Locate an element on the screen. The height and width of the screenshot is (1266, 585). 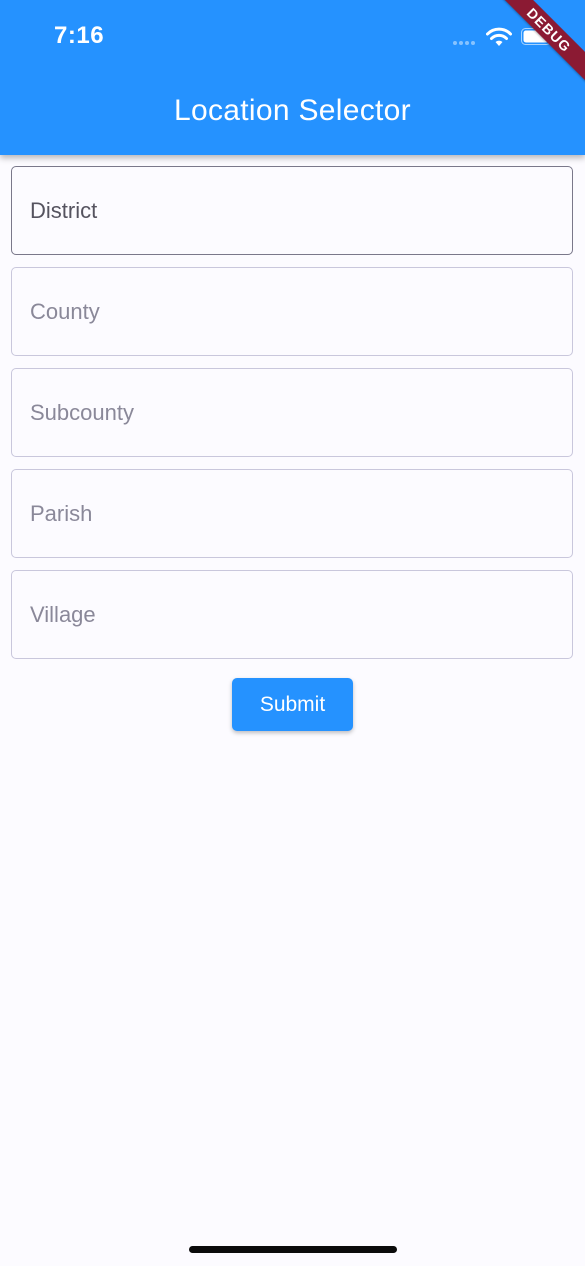
subcounty-field is located at coordinates (292, 412).